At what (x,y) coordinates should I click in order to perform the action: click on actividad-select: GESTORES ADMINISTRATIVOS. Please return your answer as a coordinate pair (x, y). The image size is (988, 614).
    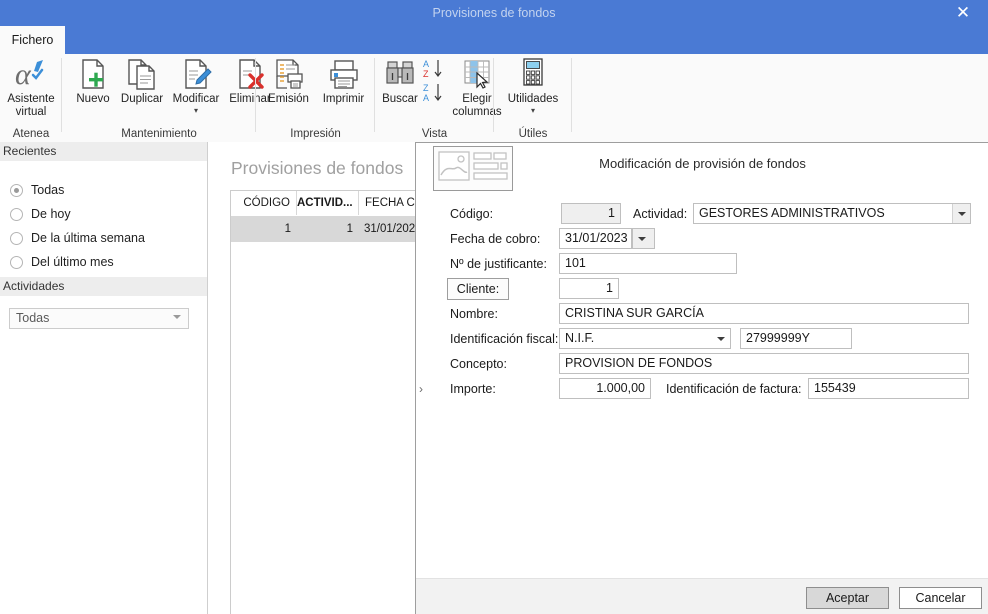
    Looking at the image, I should click on (832, 213).